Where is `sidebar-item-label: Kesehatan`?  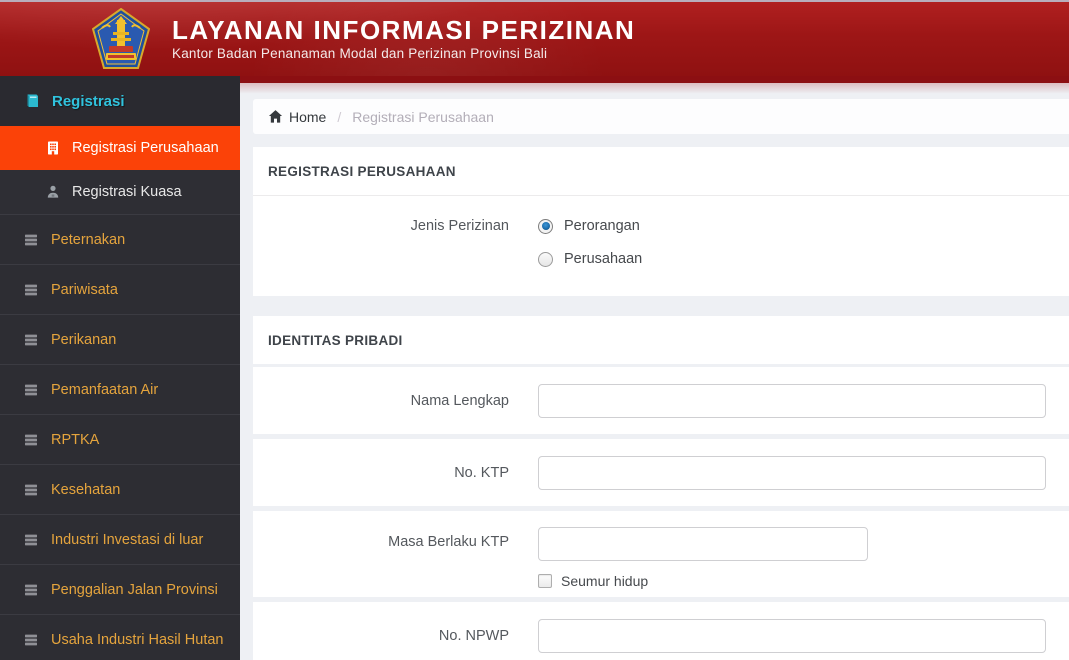 sidebar-item-label: Kesehatan is located at coordinates (86, 489).